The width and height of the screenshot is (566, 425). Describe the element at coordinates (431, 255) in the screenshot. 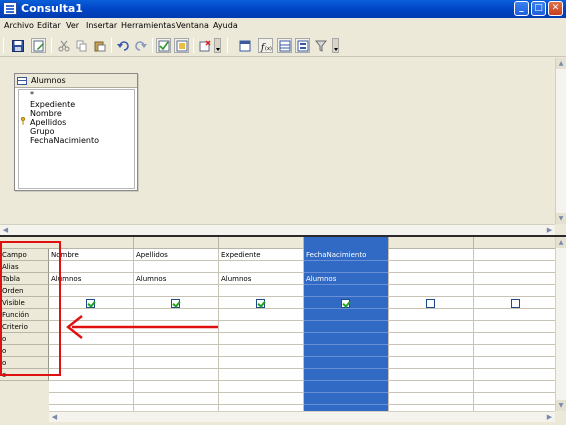

I see `field-cell` at that location.